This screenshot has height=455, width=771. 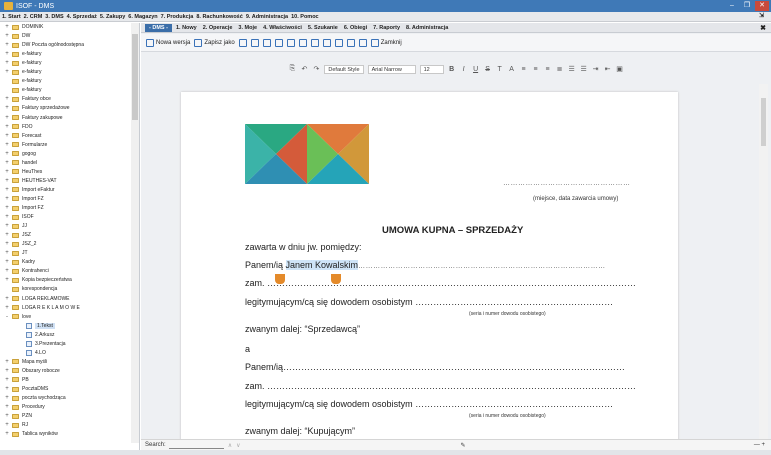 What do you see at coordinates (27, 335) in the screenshot?
I see `tree-item: 2.Arkusz` at bounding box center [27, 335].